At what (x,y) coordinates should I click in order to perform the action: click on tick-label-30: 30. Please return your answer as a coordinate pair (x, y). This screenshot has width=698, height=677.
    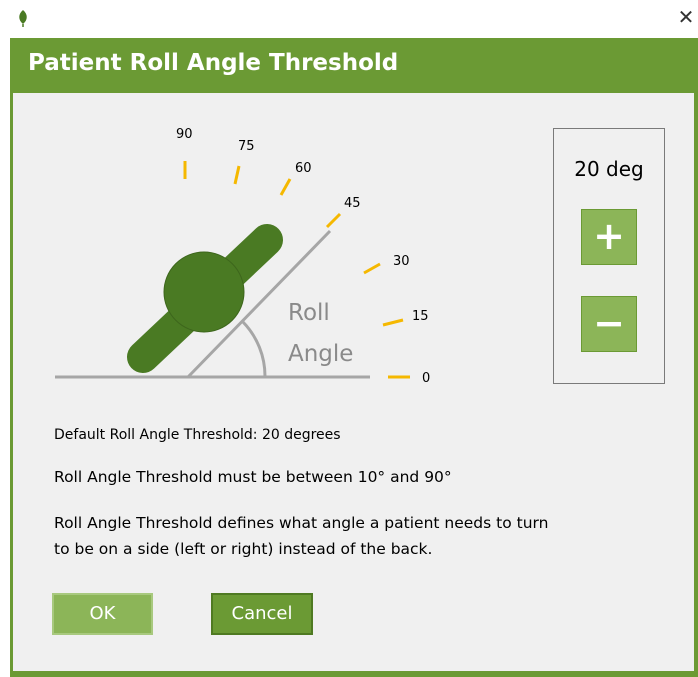
    Looking at the image, I should click on (401, 261).